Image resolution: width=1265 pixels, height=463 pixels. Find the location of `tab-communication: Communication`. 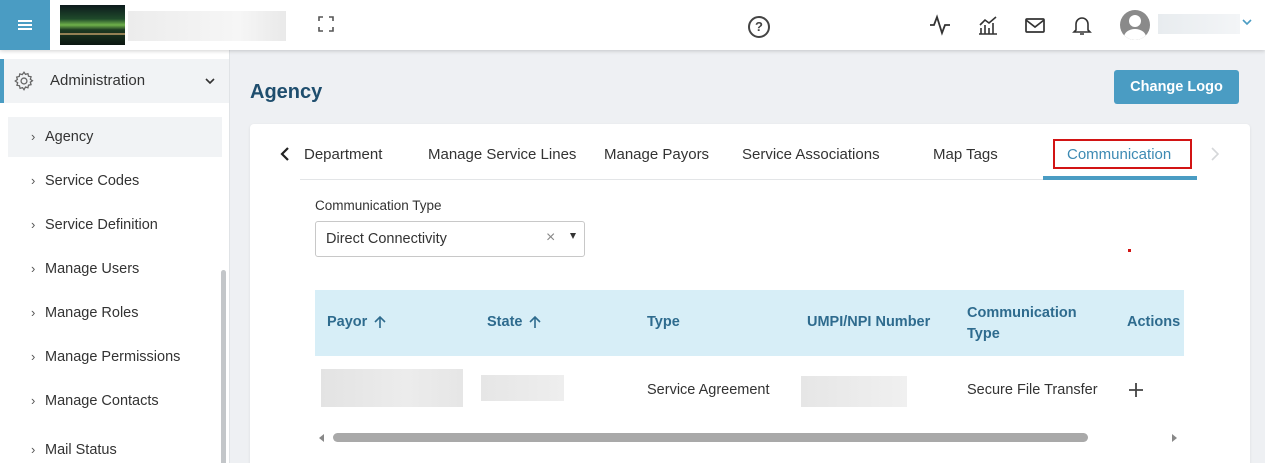

tab-communication: Communication is located at coordinates (1119, 154).